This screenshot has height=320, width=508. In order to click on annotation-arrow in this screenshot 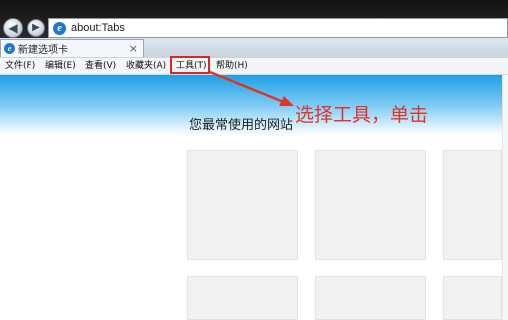, I will do `click(251, 88)`.